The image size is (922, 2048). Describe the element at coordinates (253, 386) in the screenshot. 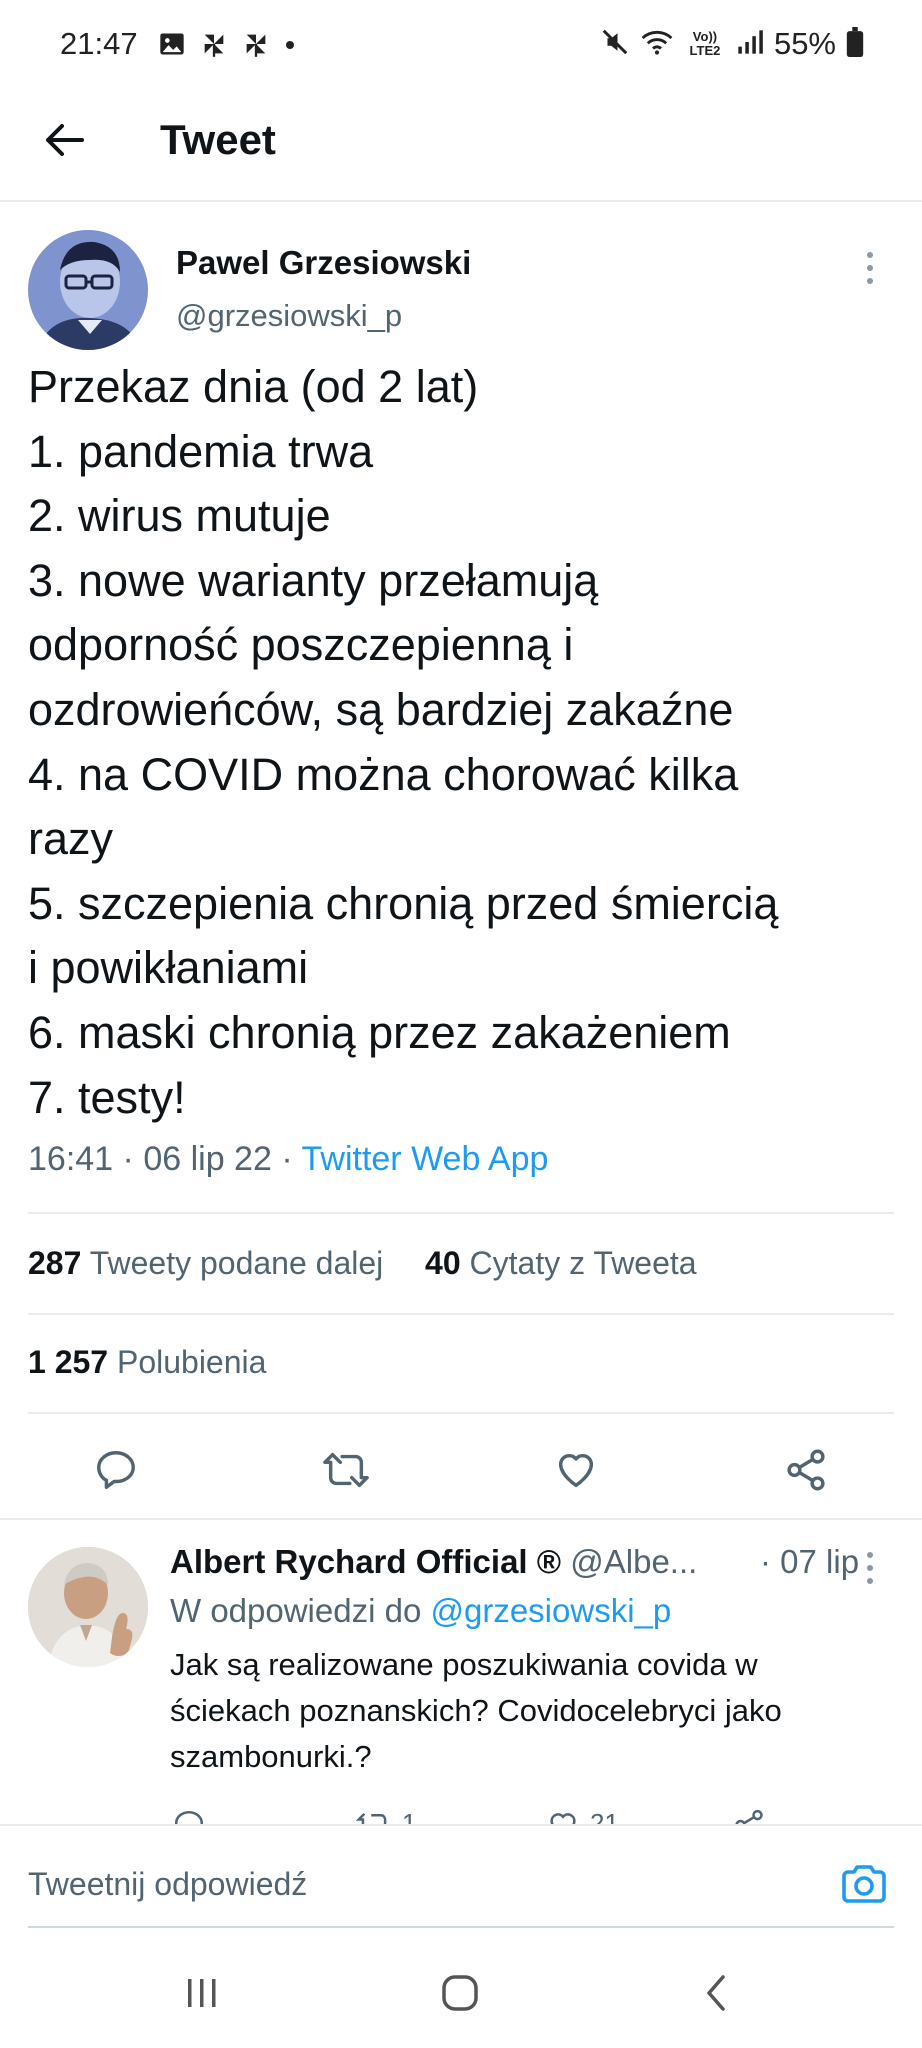

I see `tweet-line: Przekaz dnia (od 2 lat)` at that location.